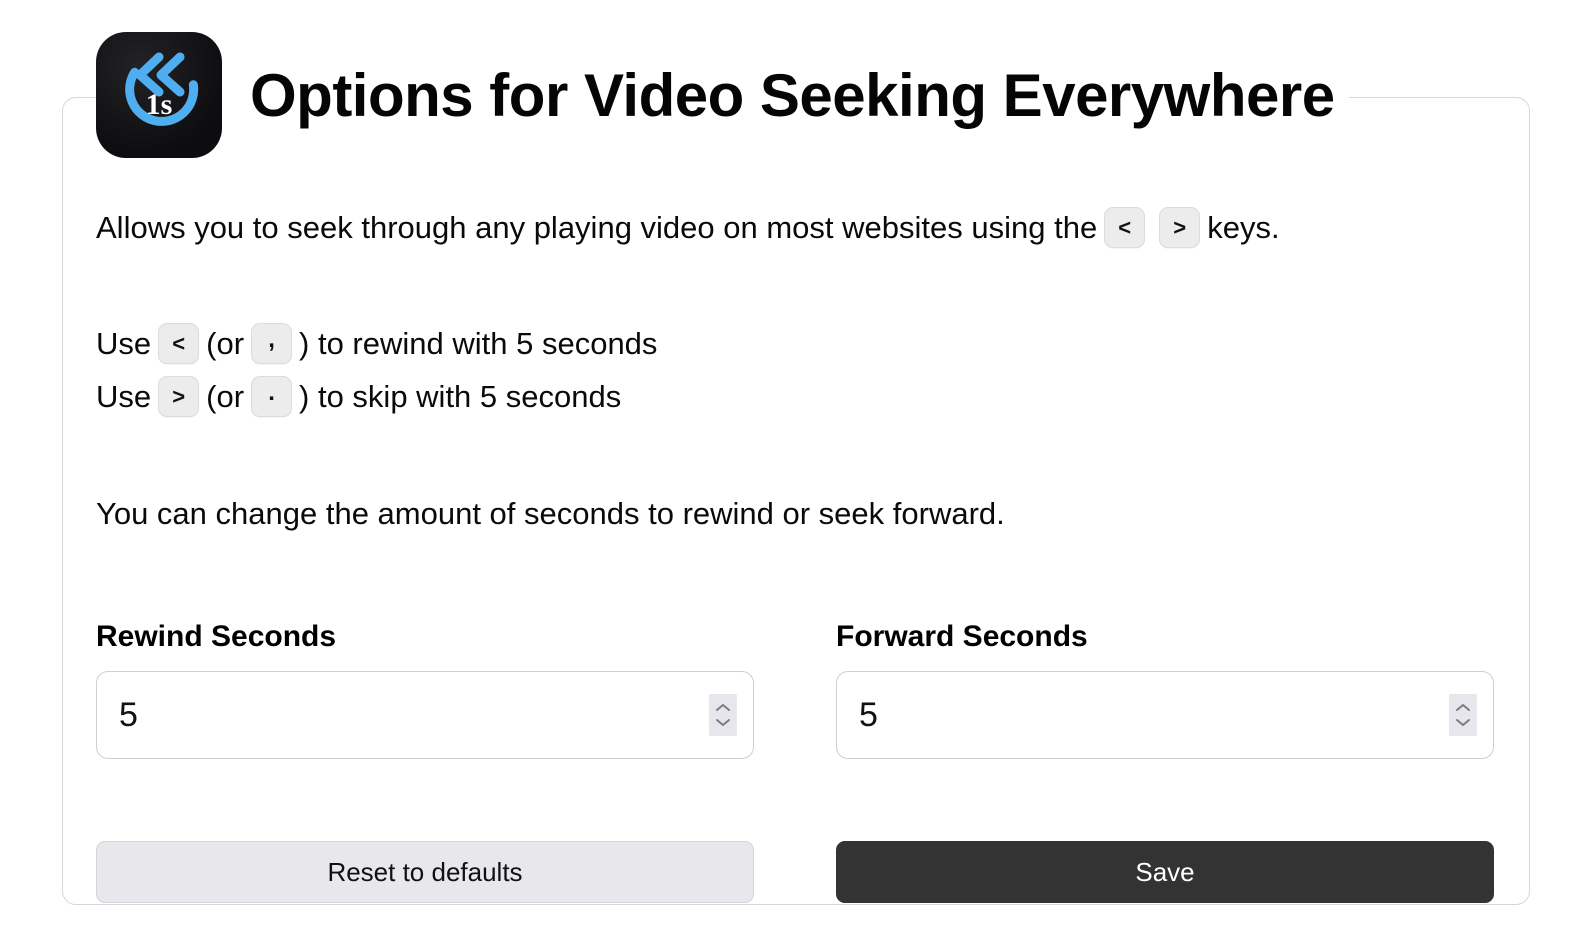  I want to click on action-buttons: Reset to defaults Save, so click(796, 872).